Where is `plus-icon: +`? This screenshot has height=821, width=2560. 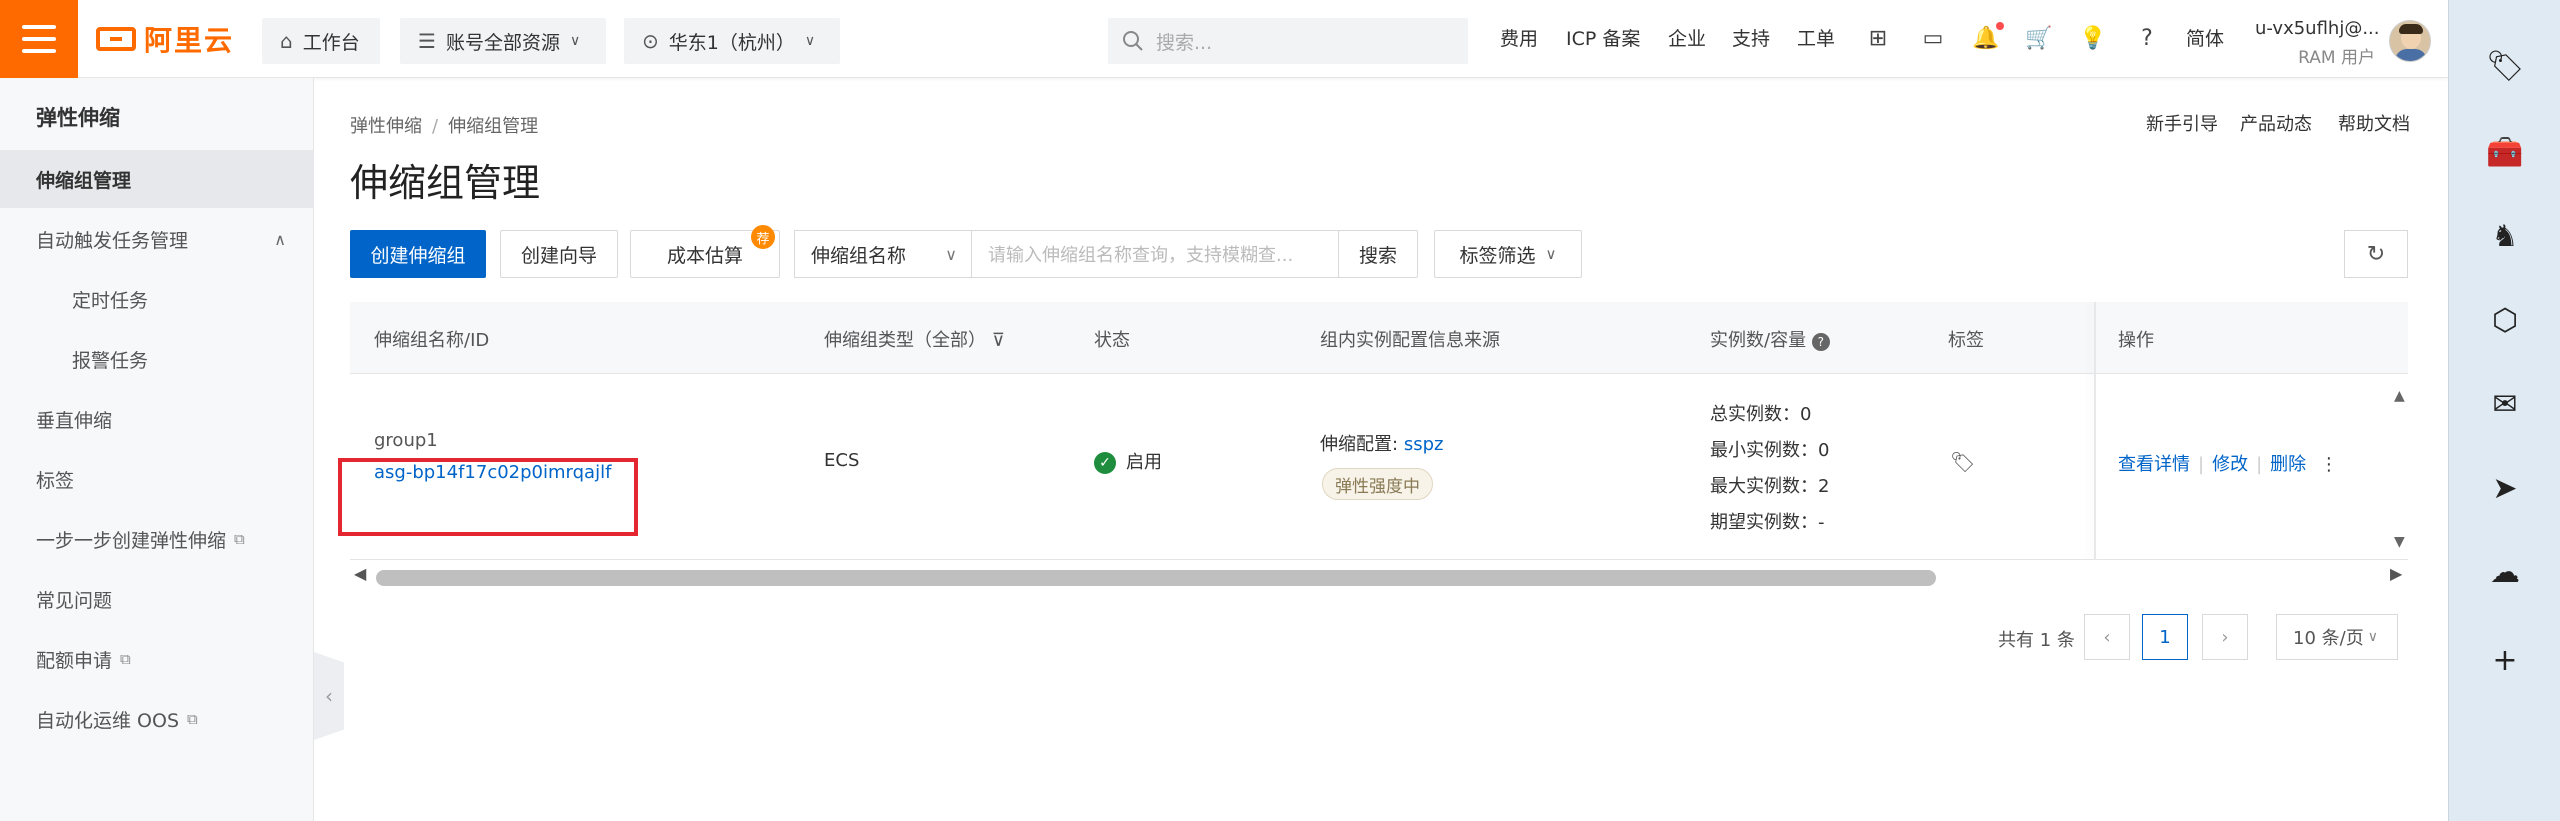 plus-icon: + is located at coordinates (2505, 660).